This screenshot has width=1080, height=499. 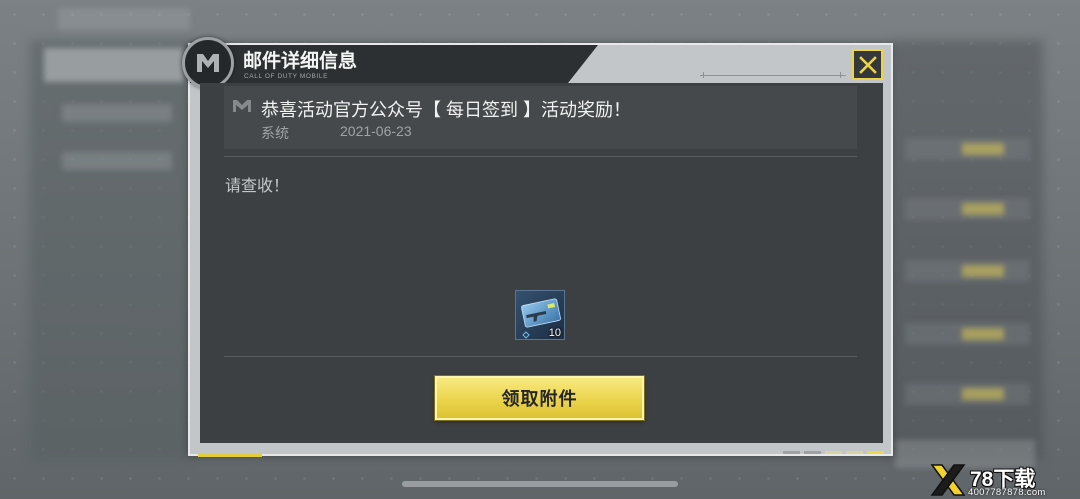 I want to click on tab-indicator, so click(x=230, y=455).